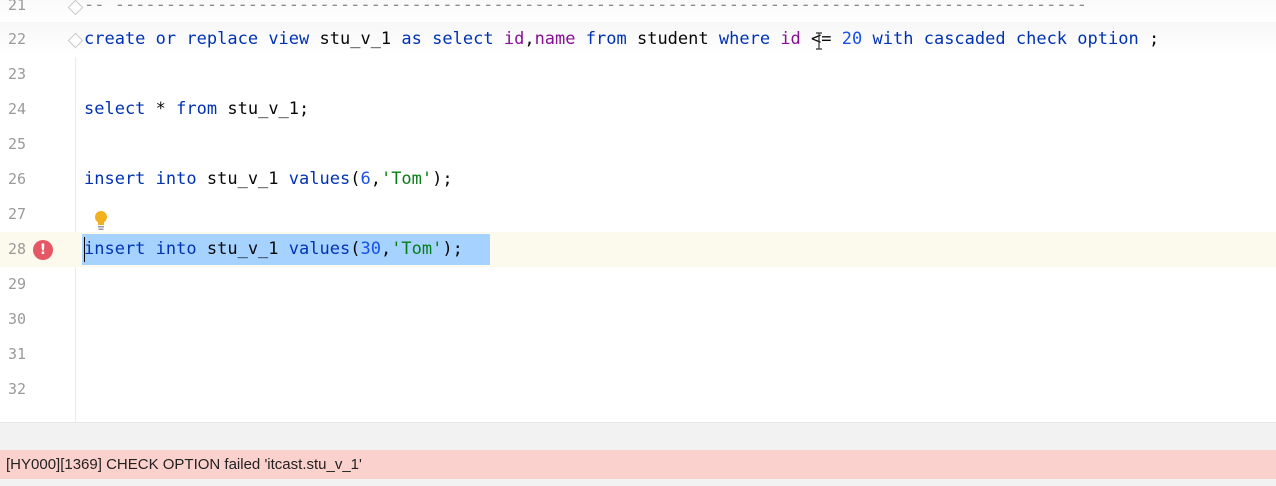  Describe the element at coordinates (16, 74) in the screenshot. I see `line-number: 23` at that location.